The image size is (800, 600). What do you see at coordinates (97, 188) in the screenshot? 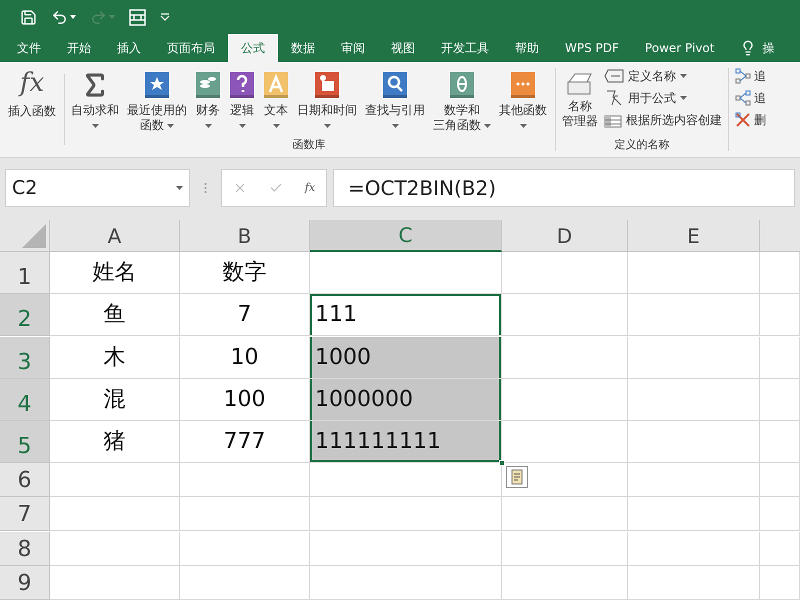
I see `name-box: C2` at bounding box center [97, 188].